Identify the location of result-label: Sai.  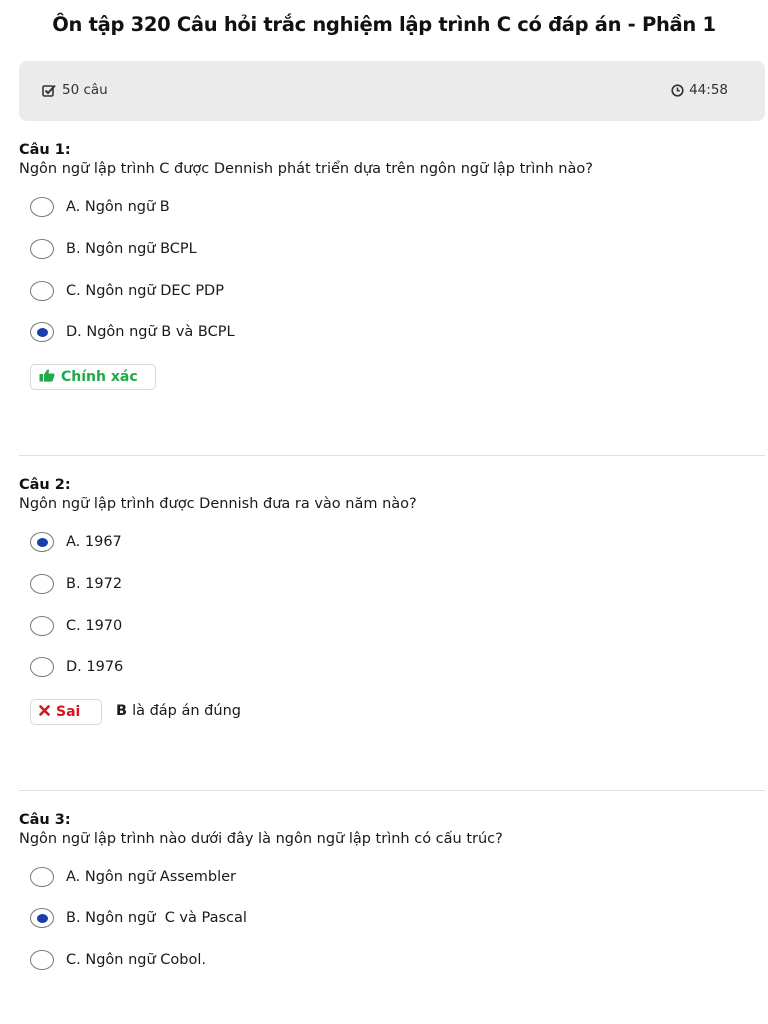
(68, 712).